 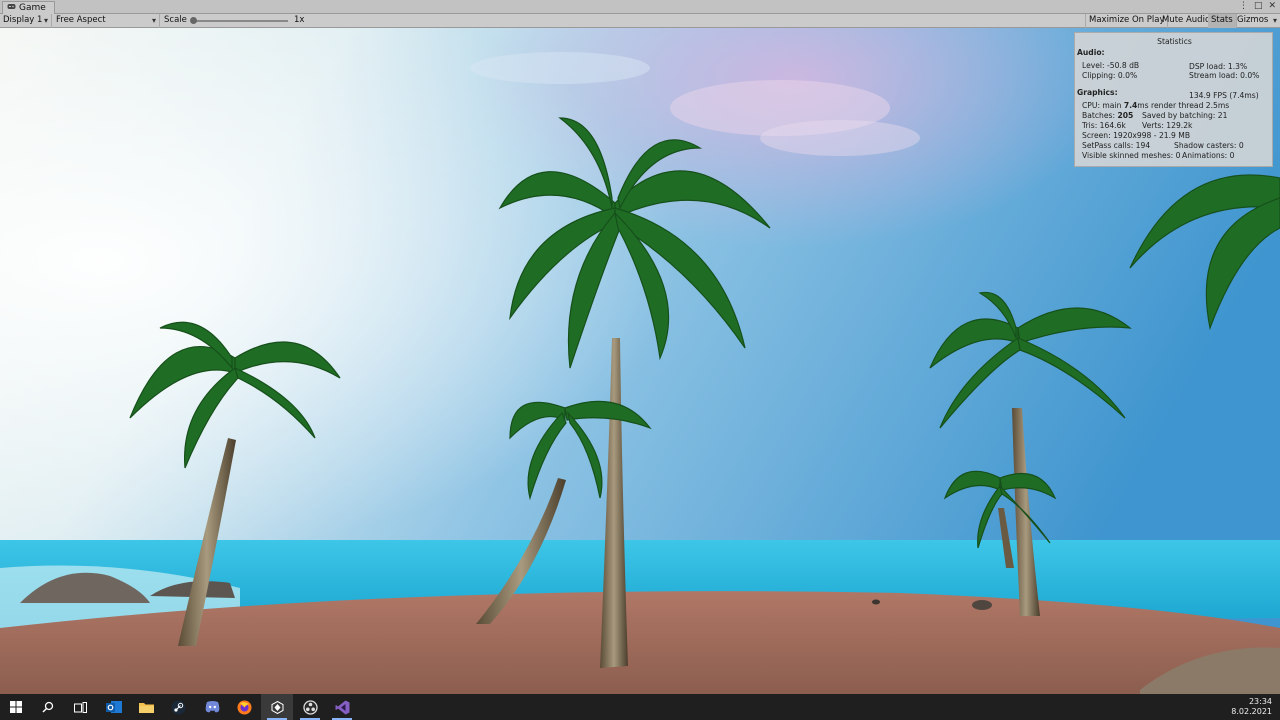 What do you see at coordinates (1130, 105) in the screenshot?
I see `stats-cpu-main: 7.4` at bounding box center [1130, 105].